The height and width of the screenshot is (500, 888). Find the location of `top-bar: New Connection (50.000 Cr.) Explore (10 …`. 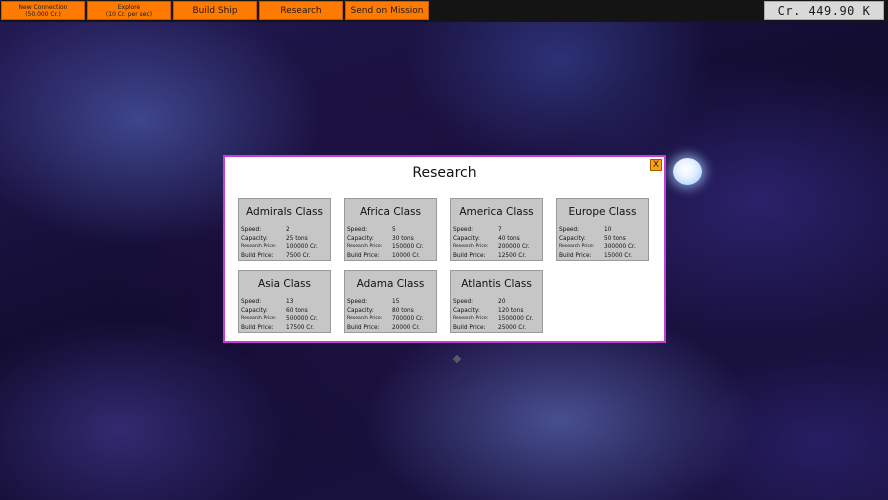

top-bar: New Connection (50.000 Cr.) Explore (10 … is located at coordinates (444, 11).